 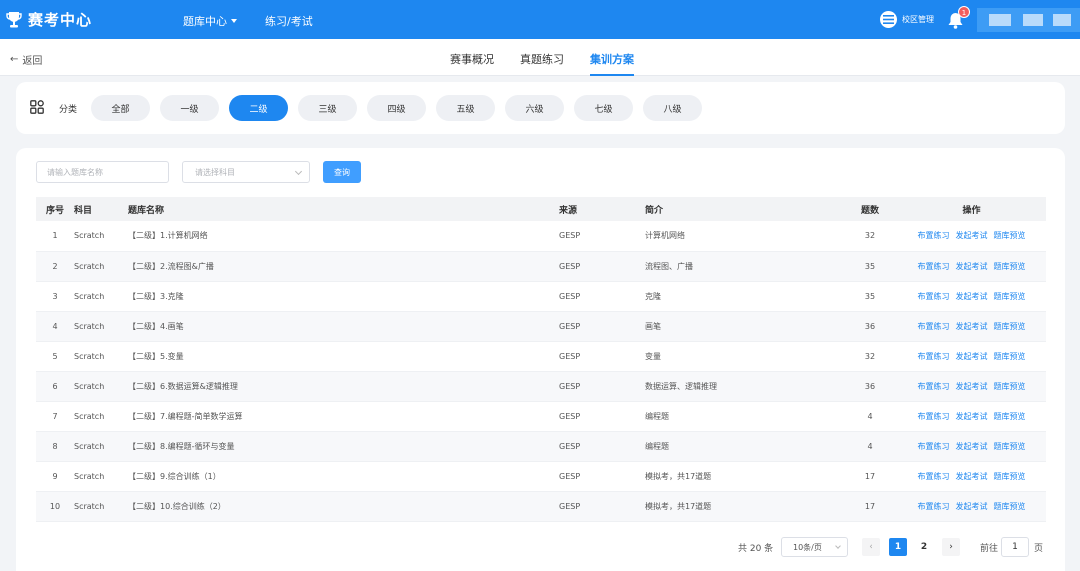 I want to click on cell-name: 【二级】2.流程图&广播, so click(x=171, y=266).